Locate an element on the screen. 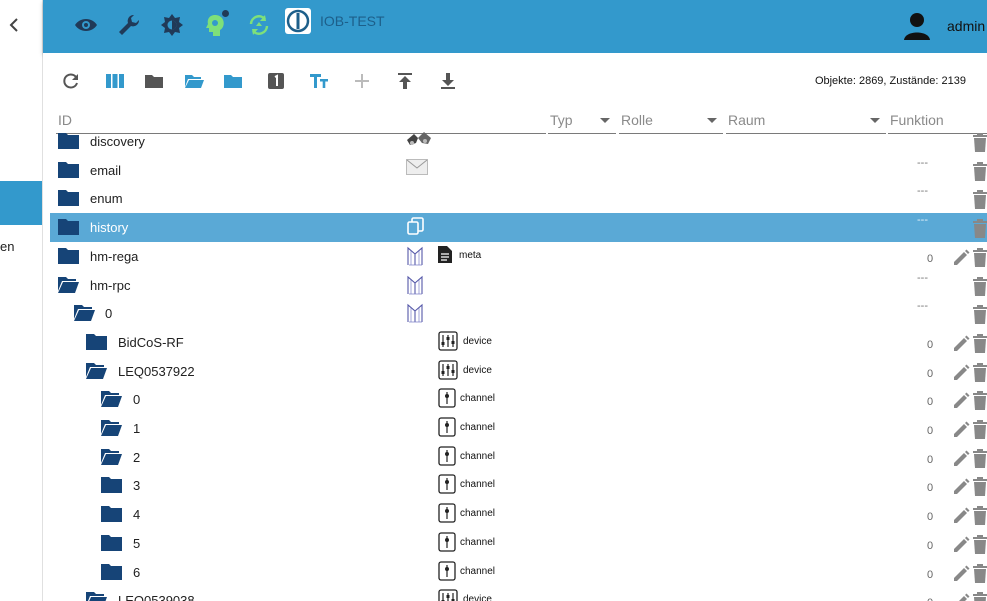 This screenshot has width=987, height=601. tree-row-name: 0 is located at coordinates (137, 400).